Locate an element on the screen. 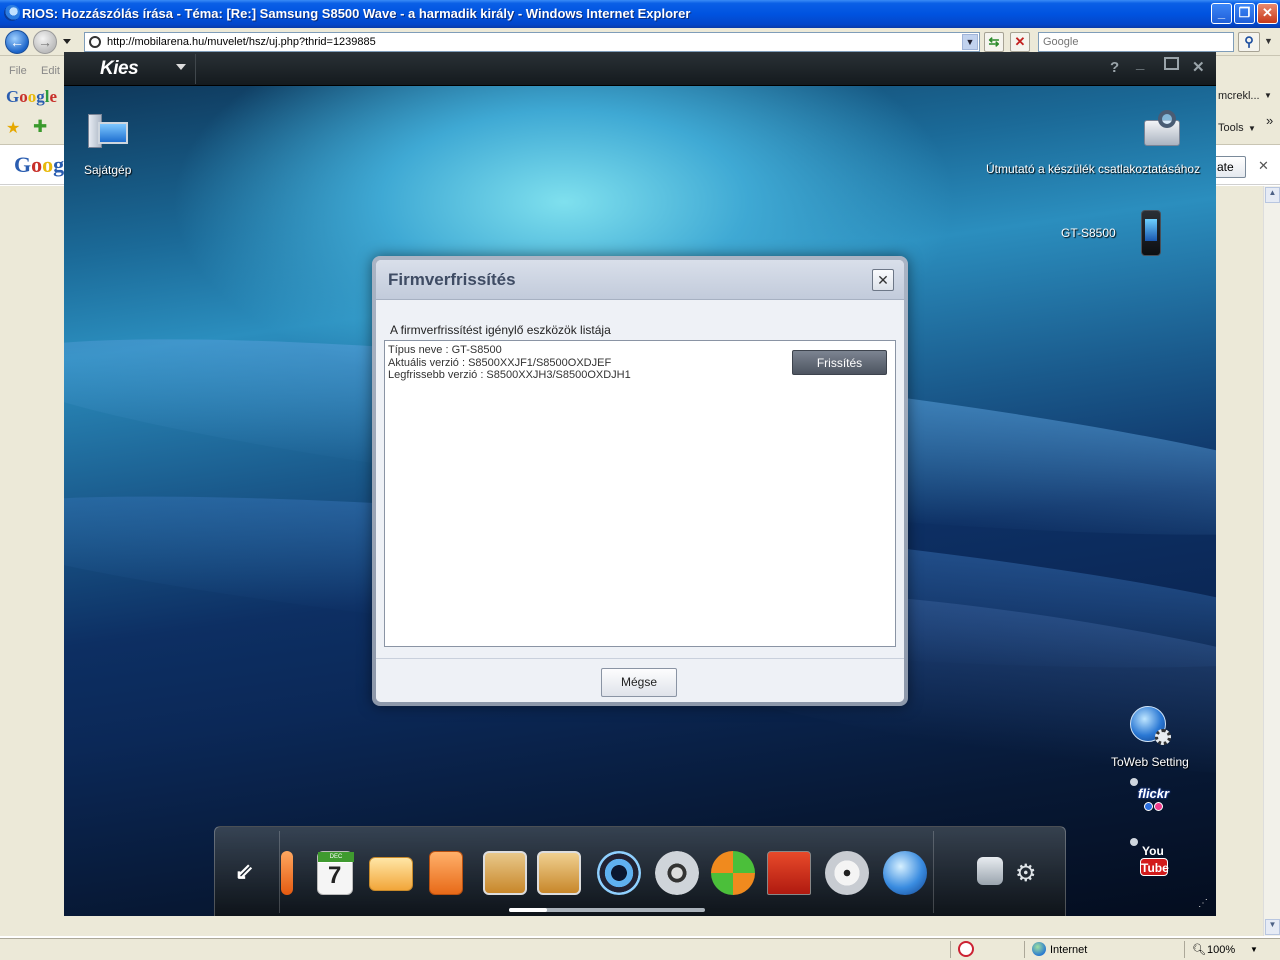  photo-edit-icon is located at coordinates (559, 873).